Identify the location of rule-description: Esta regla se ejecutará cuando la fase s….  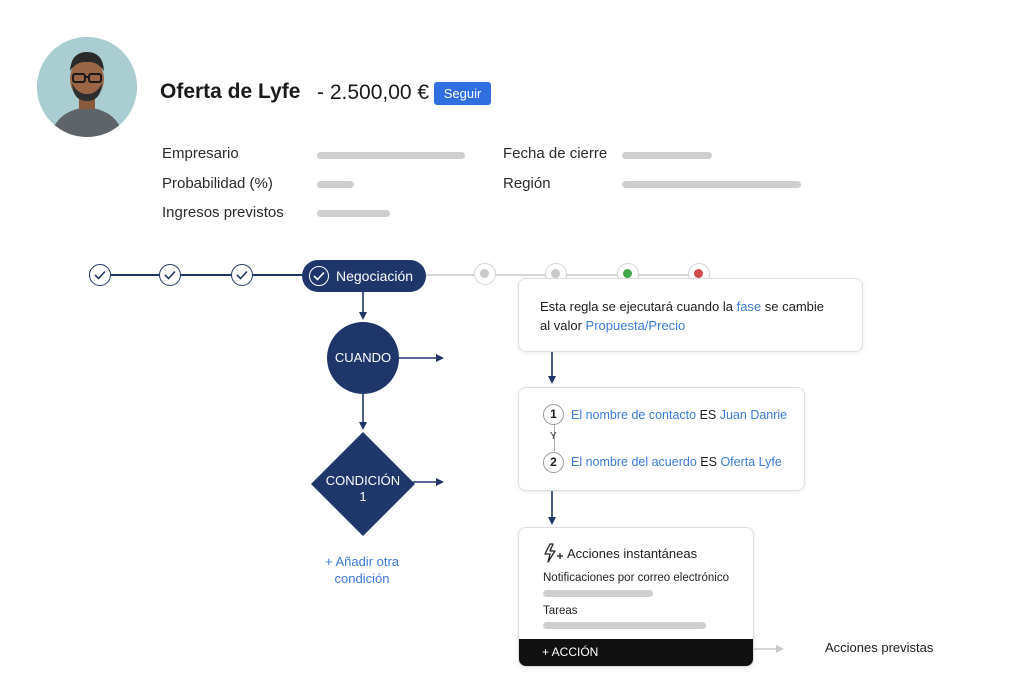
(682, 316).